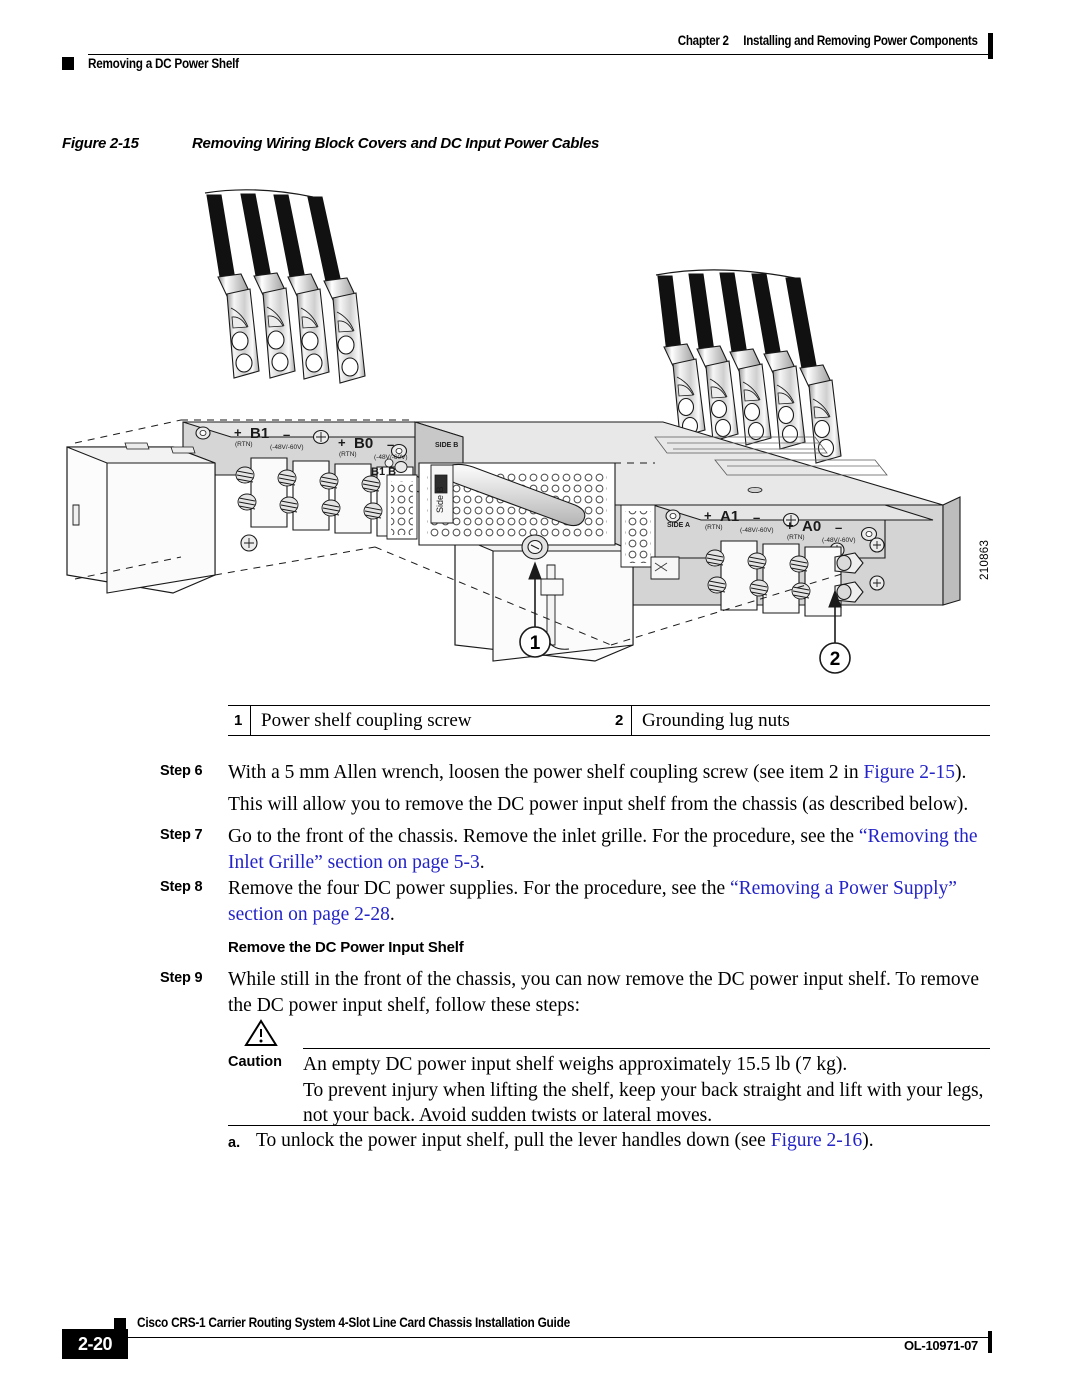 The image size is (1080, 1397). Describe the element at coordinates (68, 63) in the screenshot. I see `header-bullet-icon` at that location.